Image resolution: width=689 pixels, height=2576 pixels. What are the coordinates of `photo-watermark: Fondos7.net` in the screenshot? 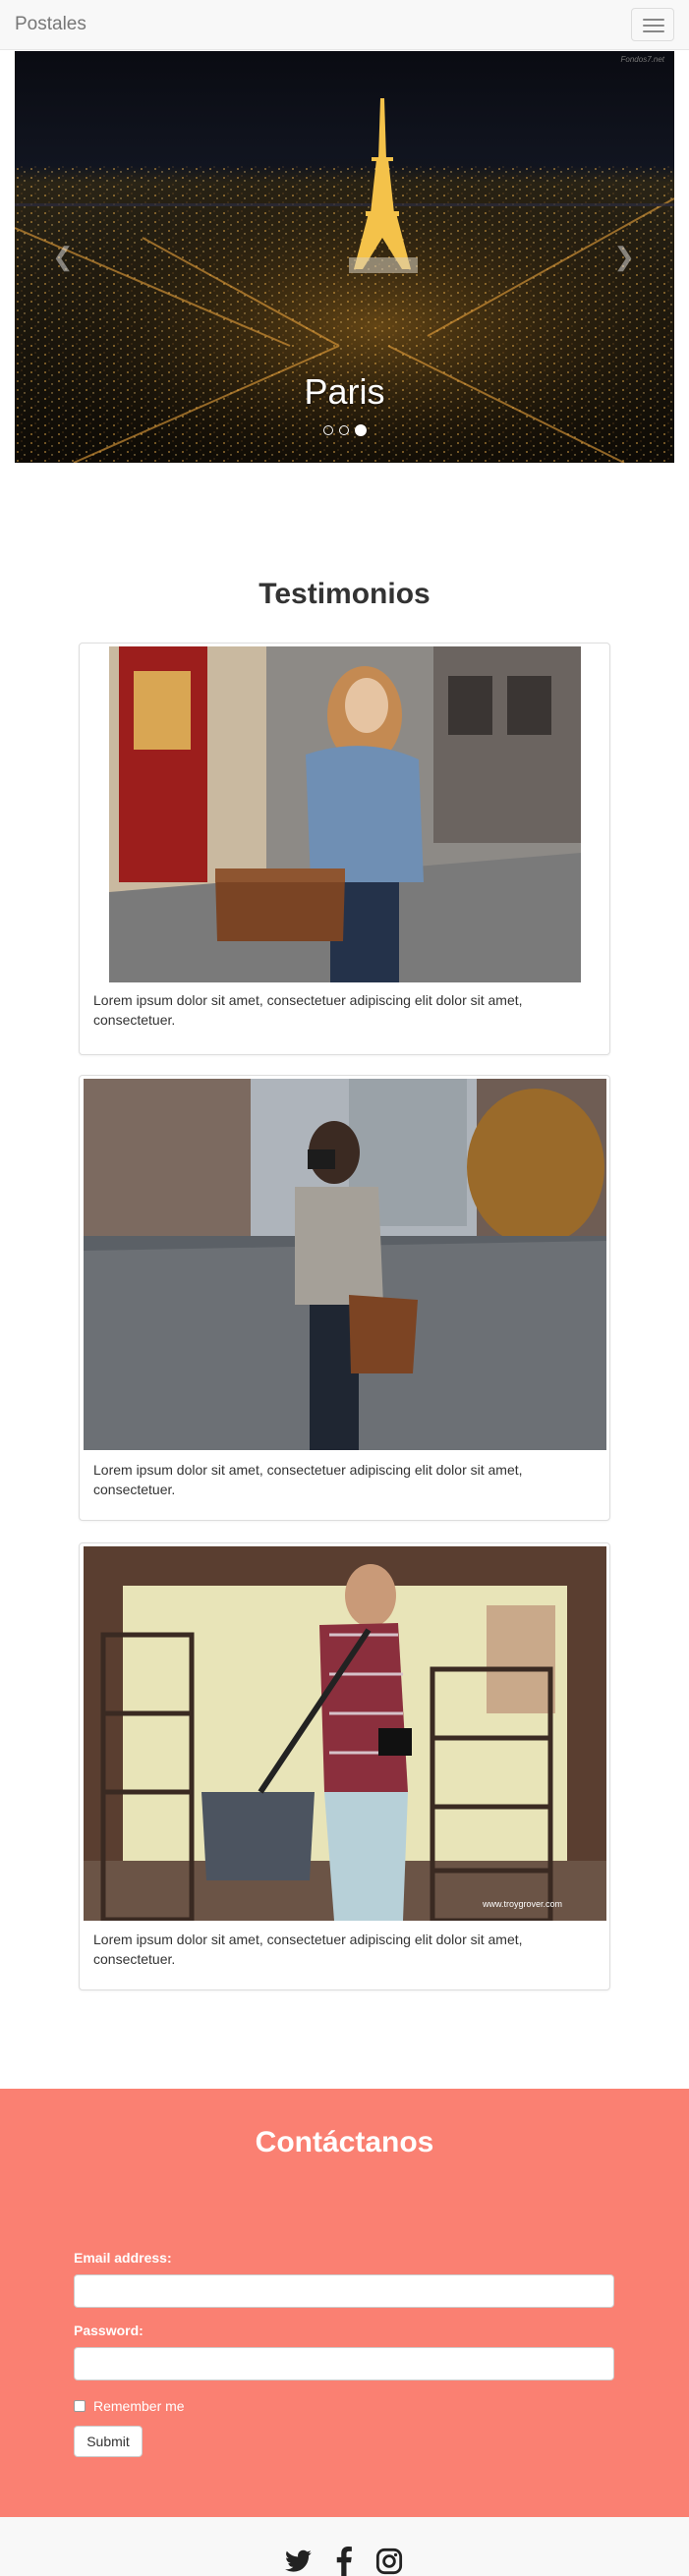 It's located at (642, 59).